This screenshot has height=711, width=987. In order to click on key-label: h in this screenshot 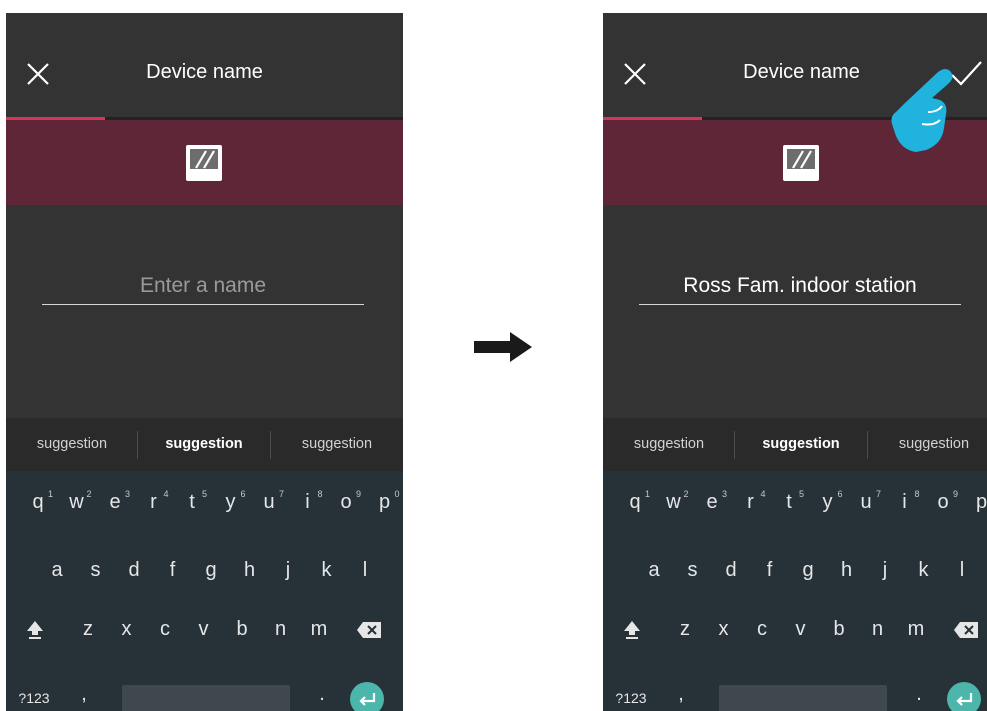, I will do `click(249, 570)`.